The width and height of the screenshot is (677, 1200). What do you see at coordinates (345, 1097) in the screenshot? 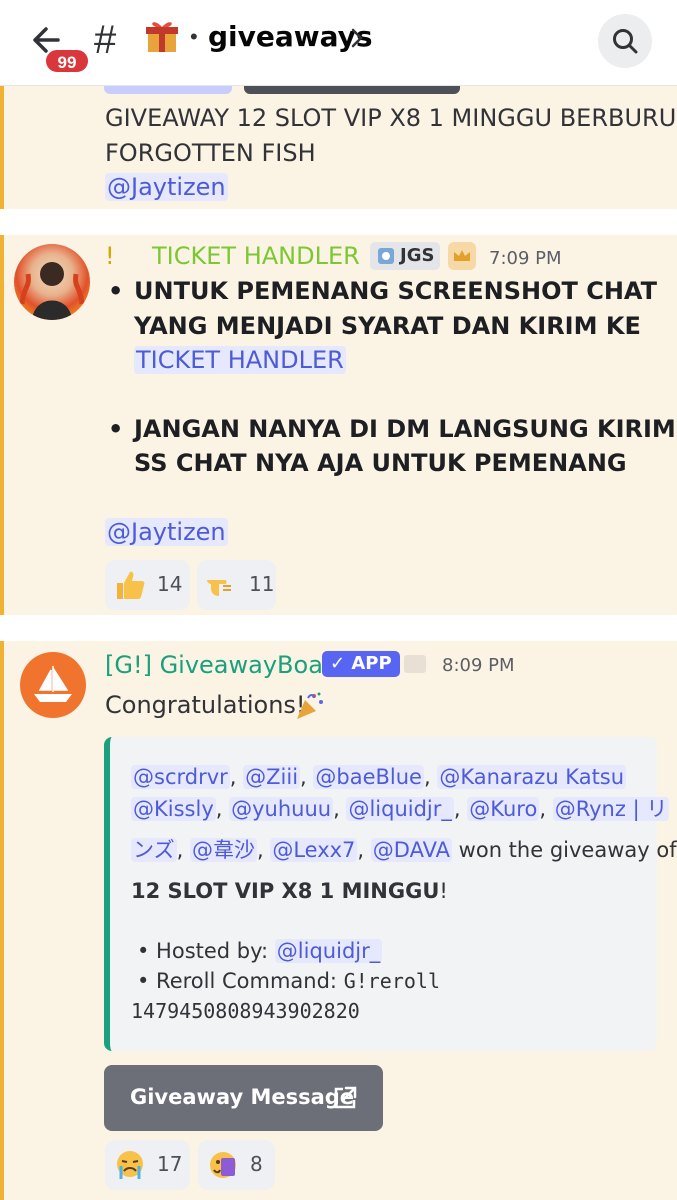
I see `external-link-icon` at bounding box center [345, 1097].